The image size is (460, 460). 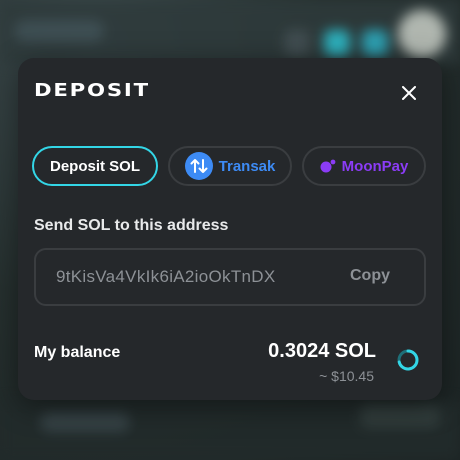 What do you see at coordinates (375, 166) in the screenshot?
I see `tab-label: MoonPay` at bounding box center [375, 166].